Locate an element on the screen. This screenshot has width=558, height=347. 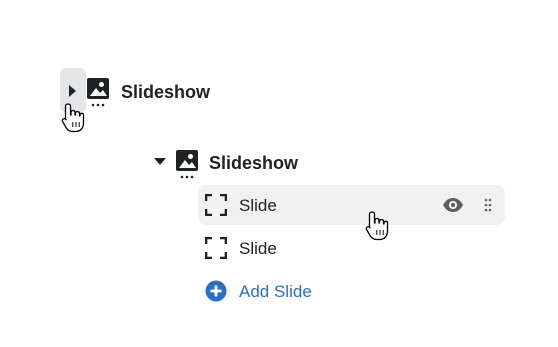
caret-down-icon is located at coordinates (160, 161).